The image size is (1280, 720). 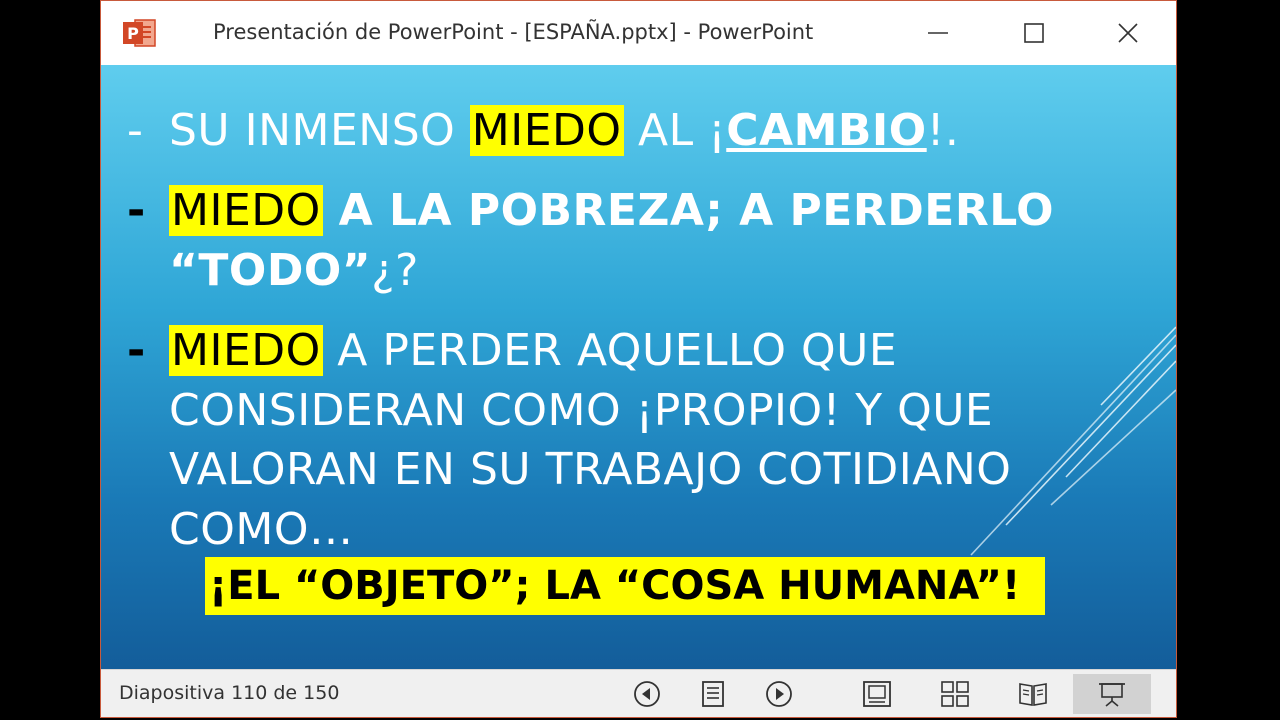 I want to click on previous-slide-button, so click(x=647, y=694).